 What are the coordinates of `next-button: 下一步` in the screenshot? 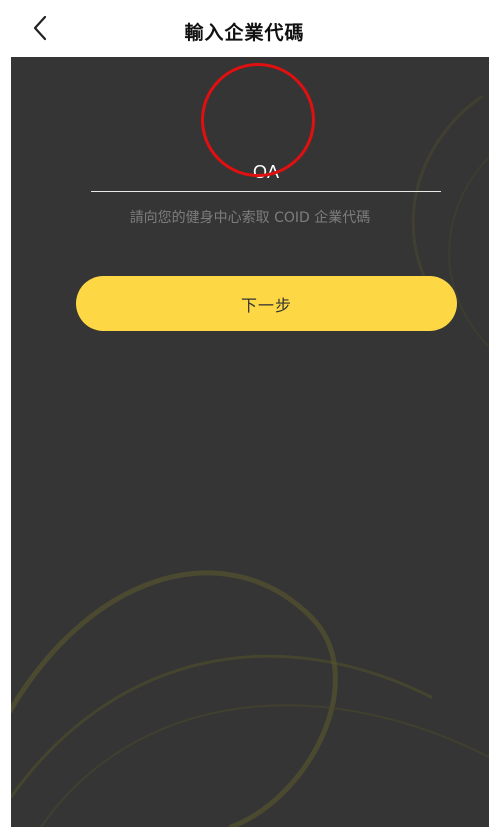 It's located at (266, 303).